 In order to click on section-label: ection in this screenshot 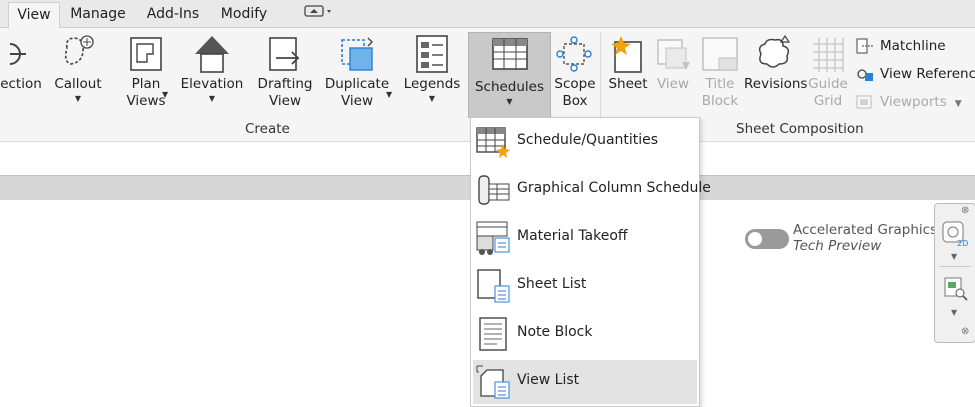, I will do `click(21, 84)`.